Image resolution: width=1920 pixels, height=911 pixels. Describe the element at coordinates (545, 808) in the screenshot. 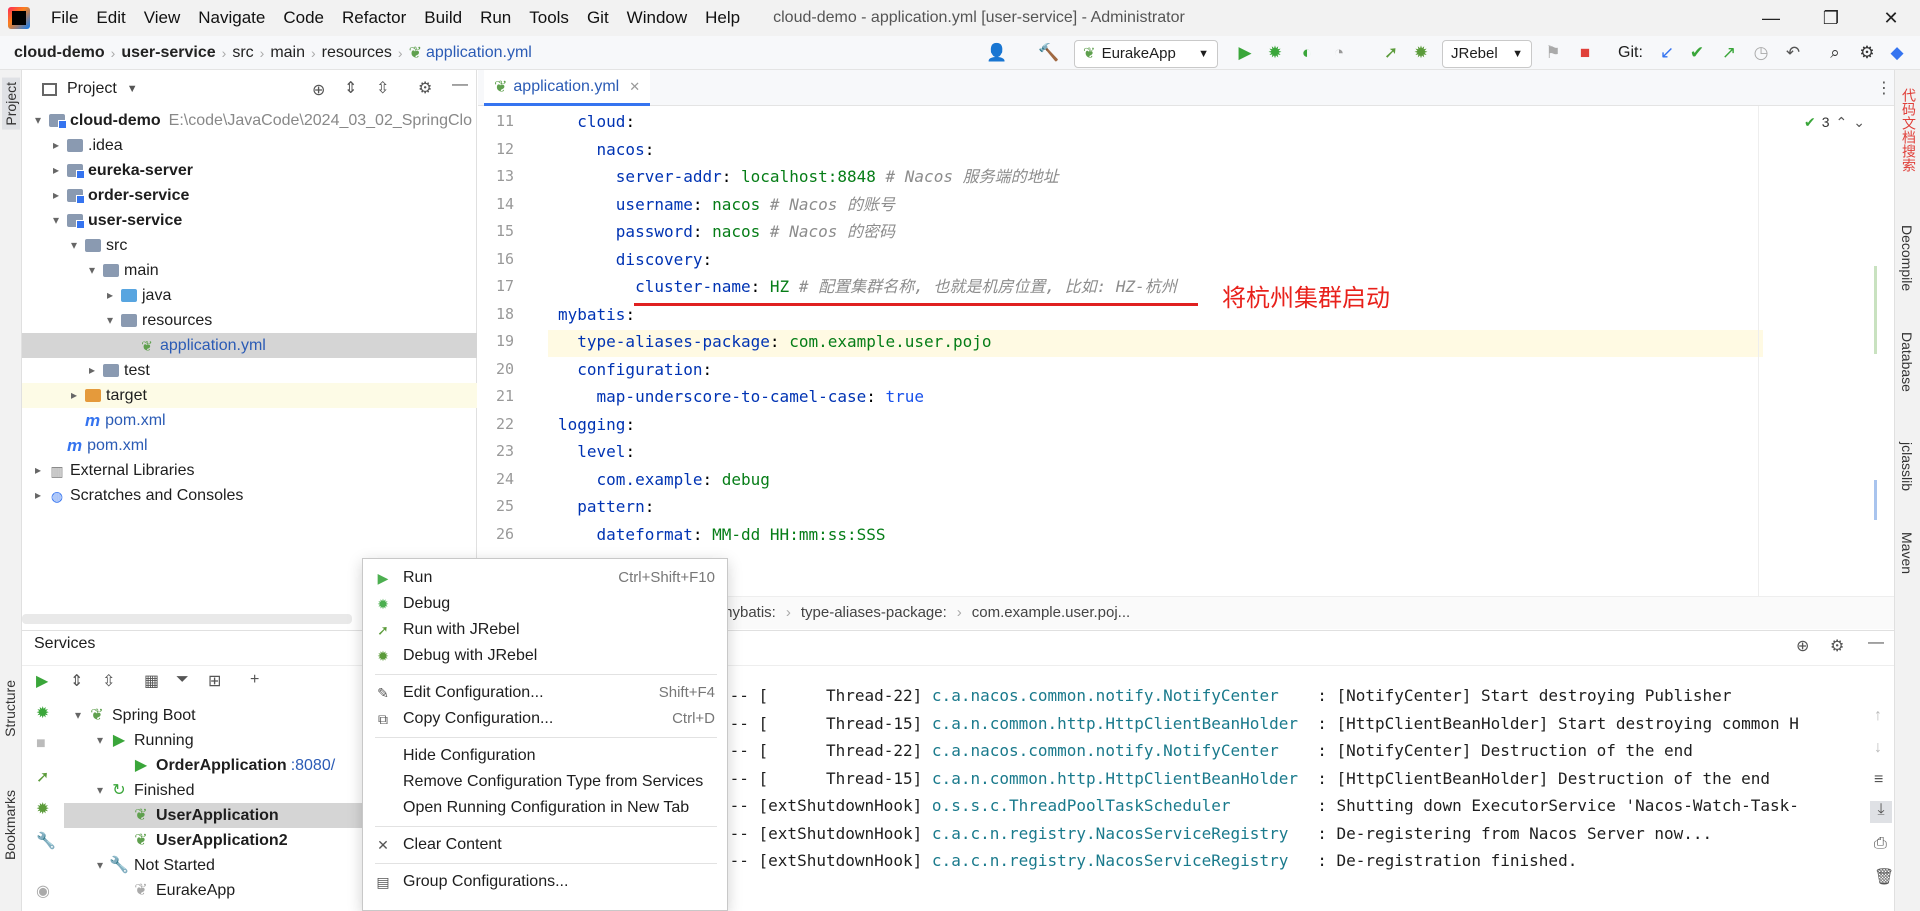

I see `context-menu-item: Open Running Configuration in New Tab` at that location.